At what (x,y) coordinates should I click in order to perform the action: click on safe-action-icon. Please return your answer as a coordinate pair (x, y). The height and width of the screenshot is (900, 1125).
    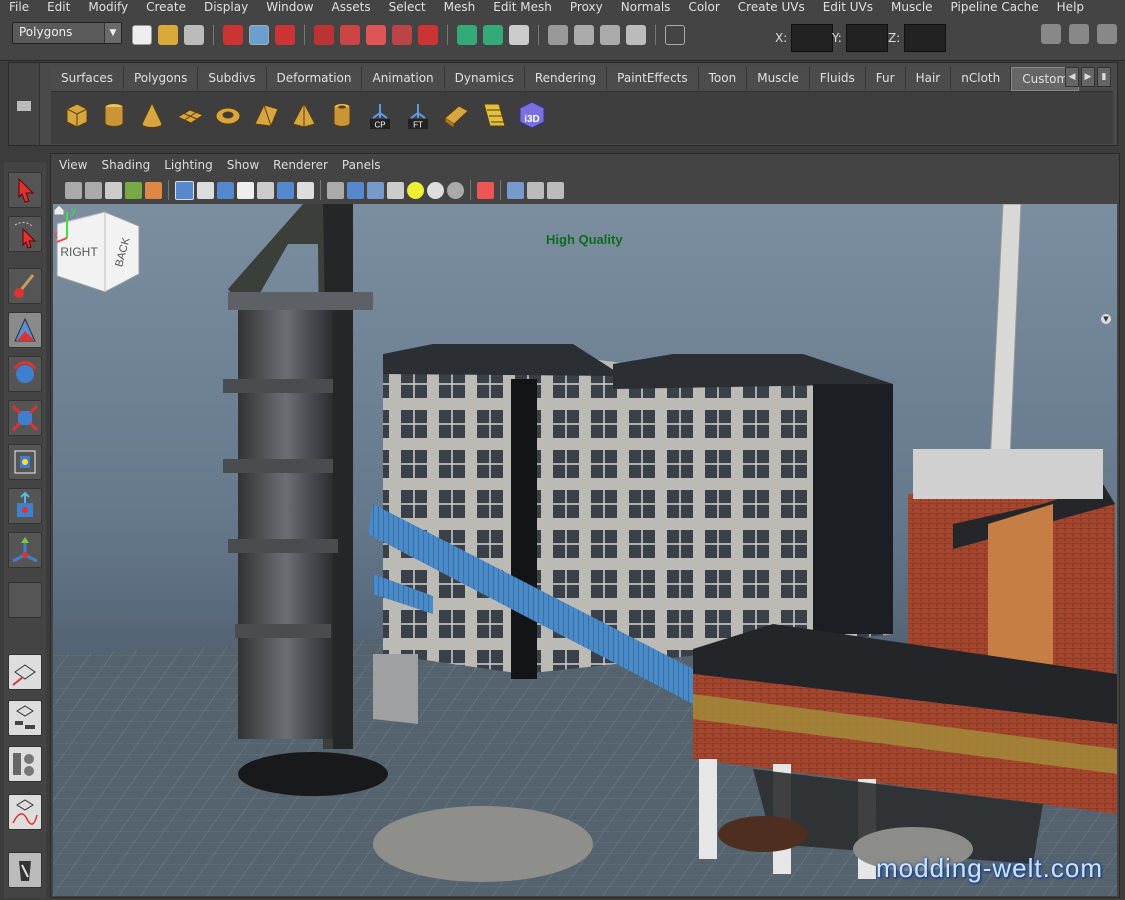
    Looking at the image, I should click on (285, 190).